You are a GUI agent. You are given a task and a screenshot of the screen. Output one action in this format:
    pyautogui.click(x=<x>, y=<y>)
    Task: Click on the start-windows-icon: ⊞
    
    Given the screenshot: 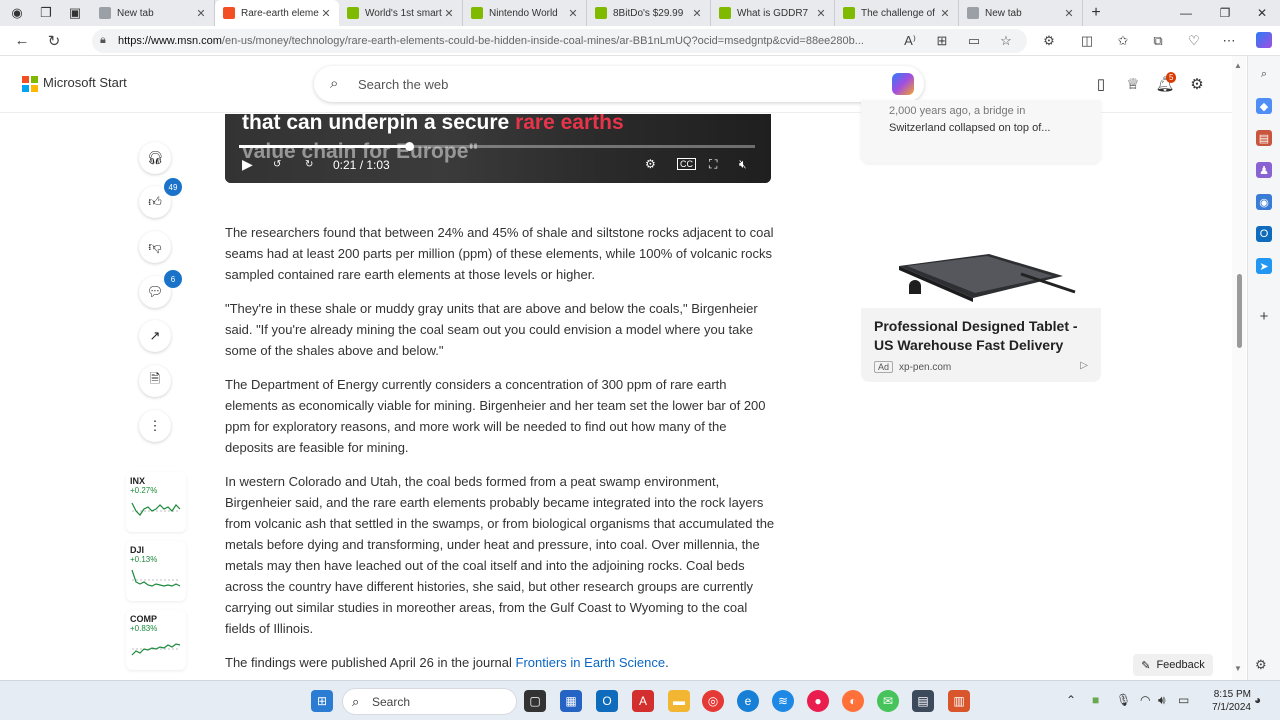 What is the action you would take?
    pyautogui.click(x=322, y=701)
    